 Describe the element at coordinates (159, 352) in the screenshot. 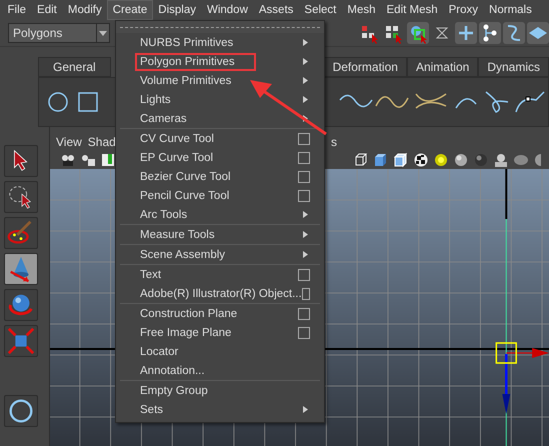

I see `menu-item: Locator` at that location.